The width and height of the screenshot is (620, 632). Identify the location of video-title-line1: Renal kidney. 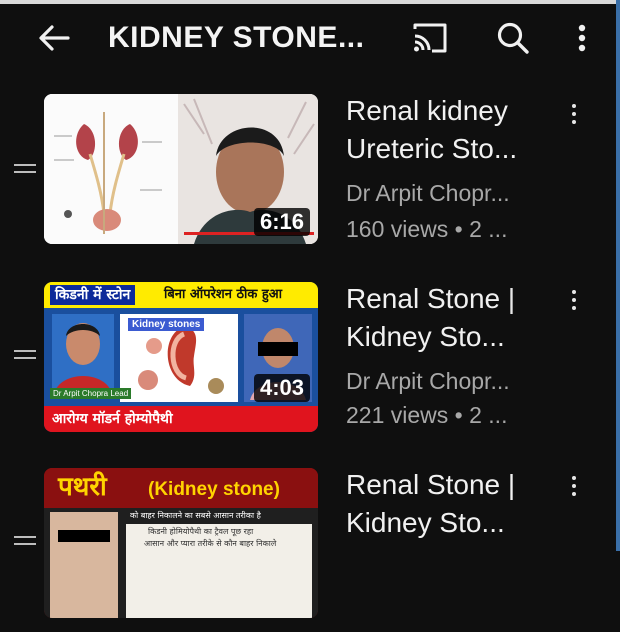
(446, 111).